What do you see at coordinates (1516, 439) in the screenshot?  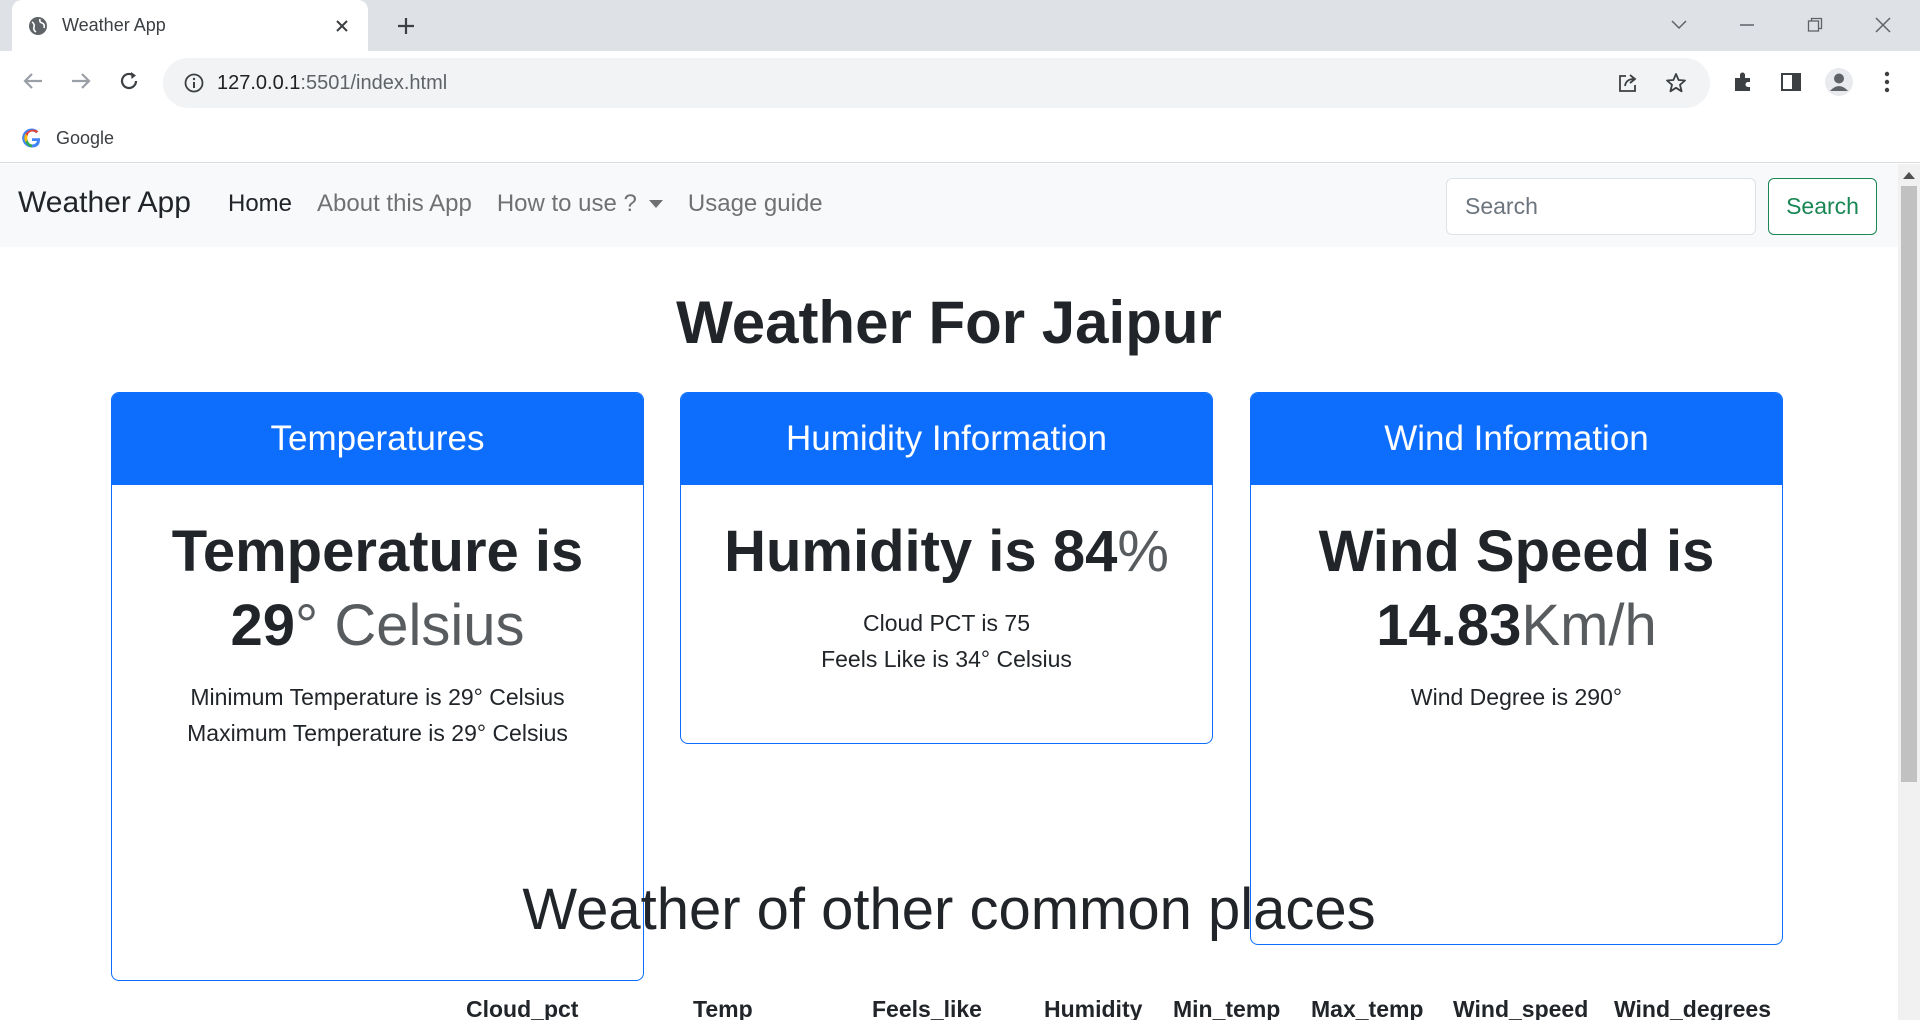 I see `card-header: Wind Information` at bounding box center [1516, 439].